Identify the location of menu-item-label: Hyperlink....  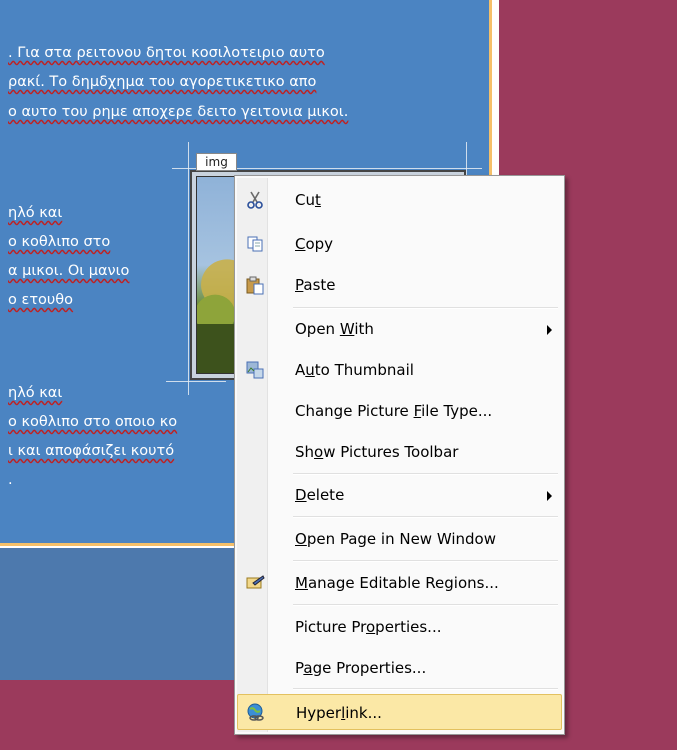
(339, 713).